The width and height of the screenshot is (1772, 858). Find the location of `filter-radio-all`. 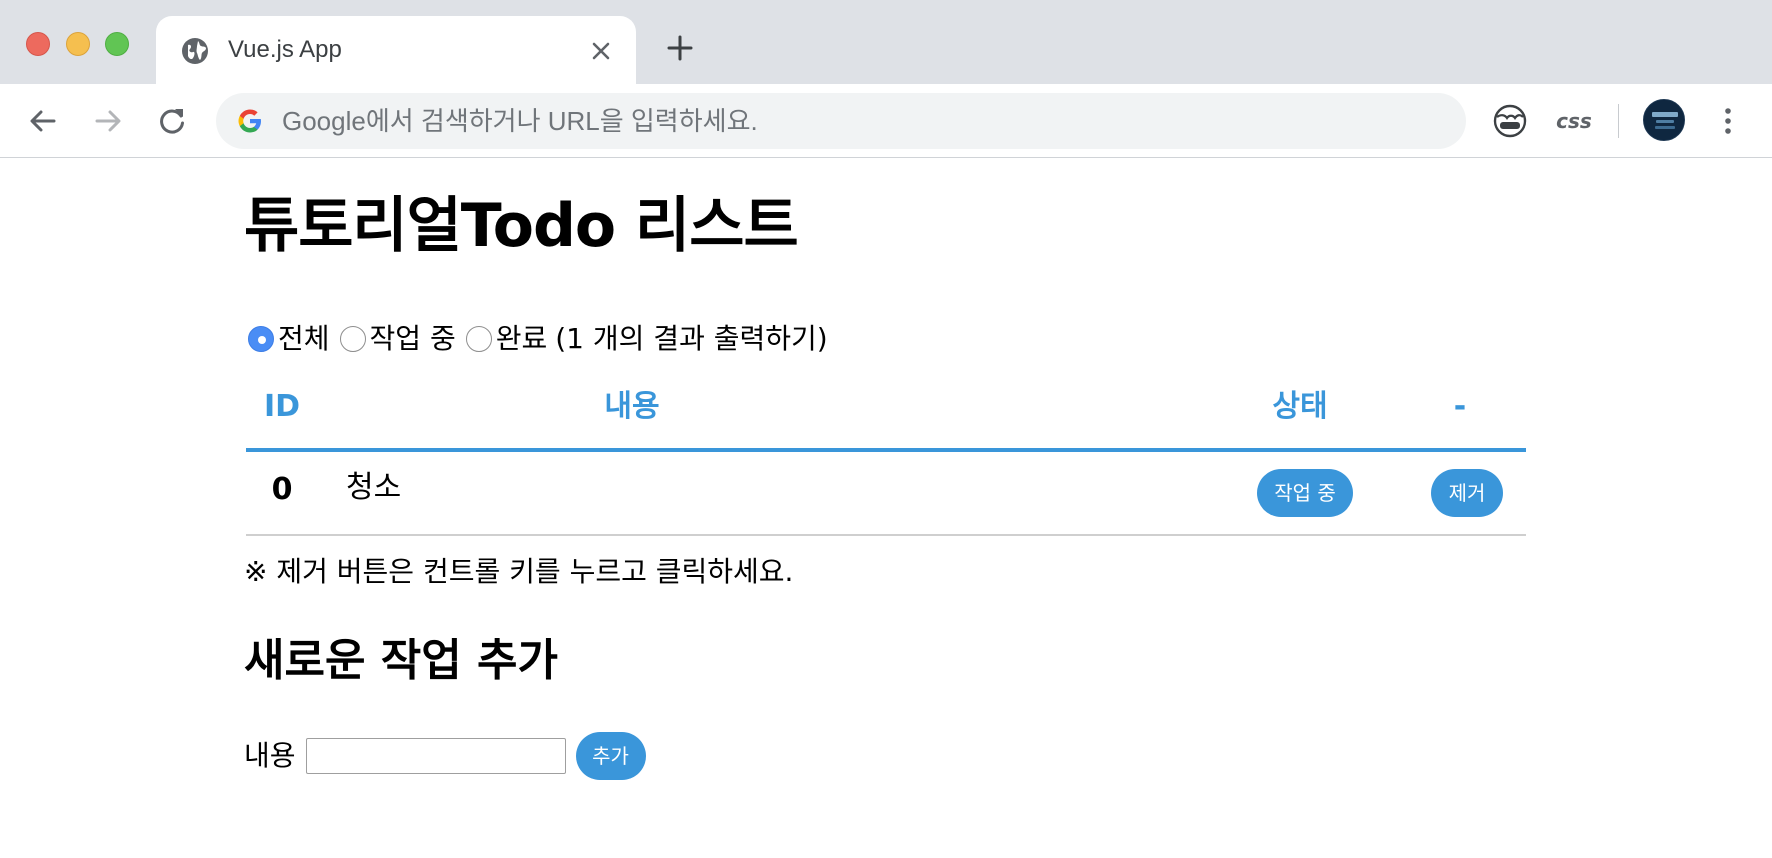

filter-radio-all is located at coordinates (261, 339).